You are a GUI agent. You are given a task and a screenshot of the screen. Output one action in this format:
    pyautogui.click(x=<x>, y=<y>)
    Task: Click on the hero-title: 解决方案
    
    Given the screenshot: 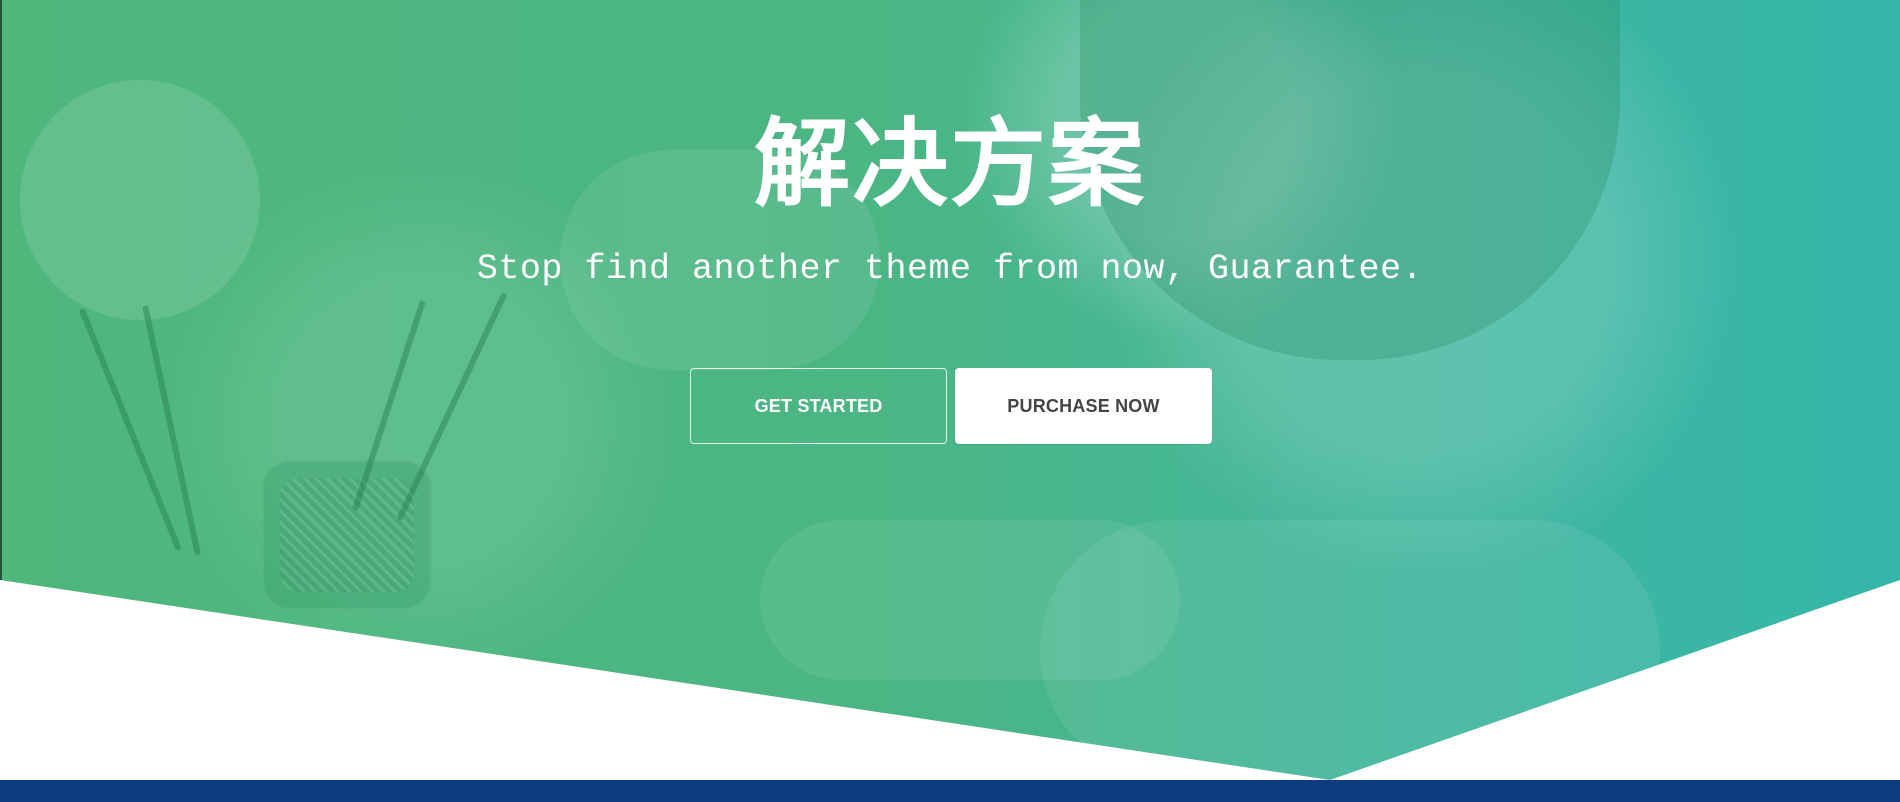 What is the action you would take?
    pyautogui.click(x=950, y=164)
    